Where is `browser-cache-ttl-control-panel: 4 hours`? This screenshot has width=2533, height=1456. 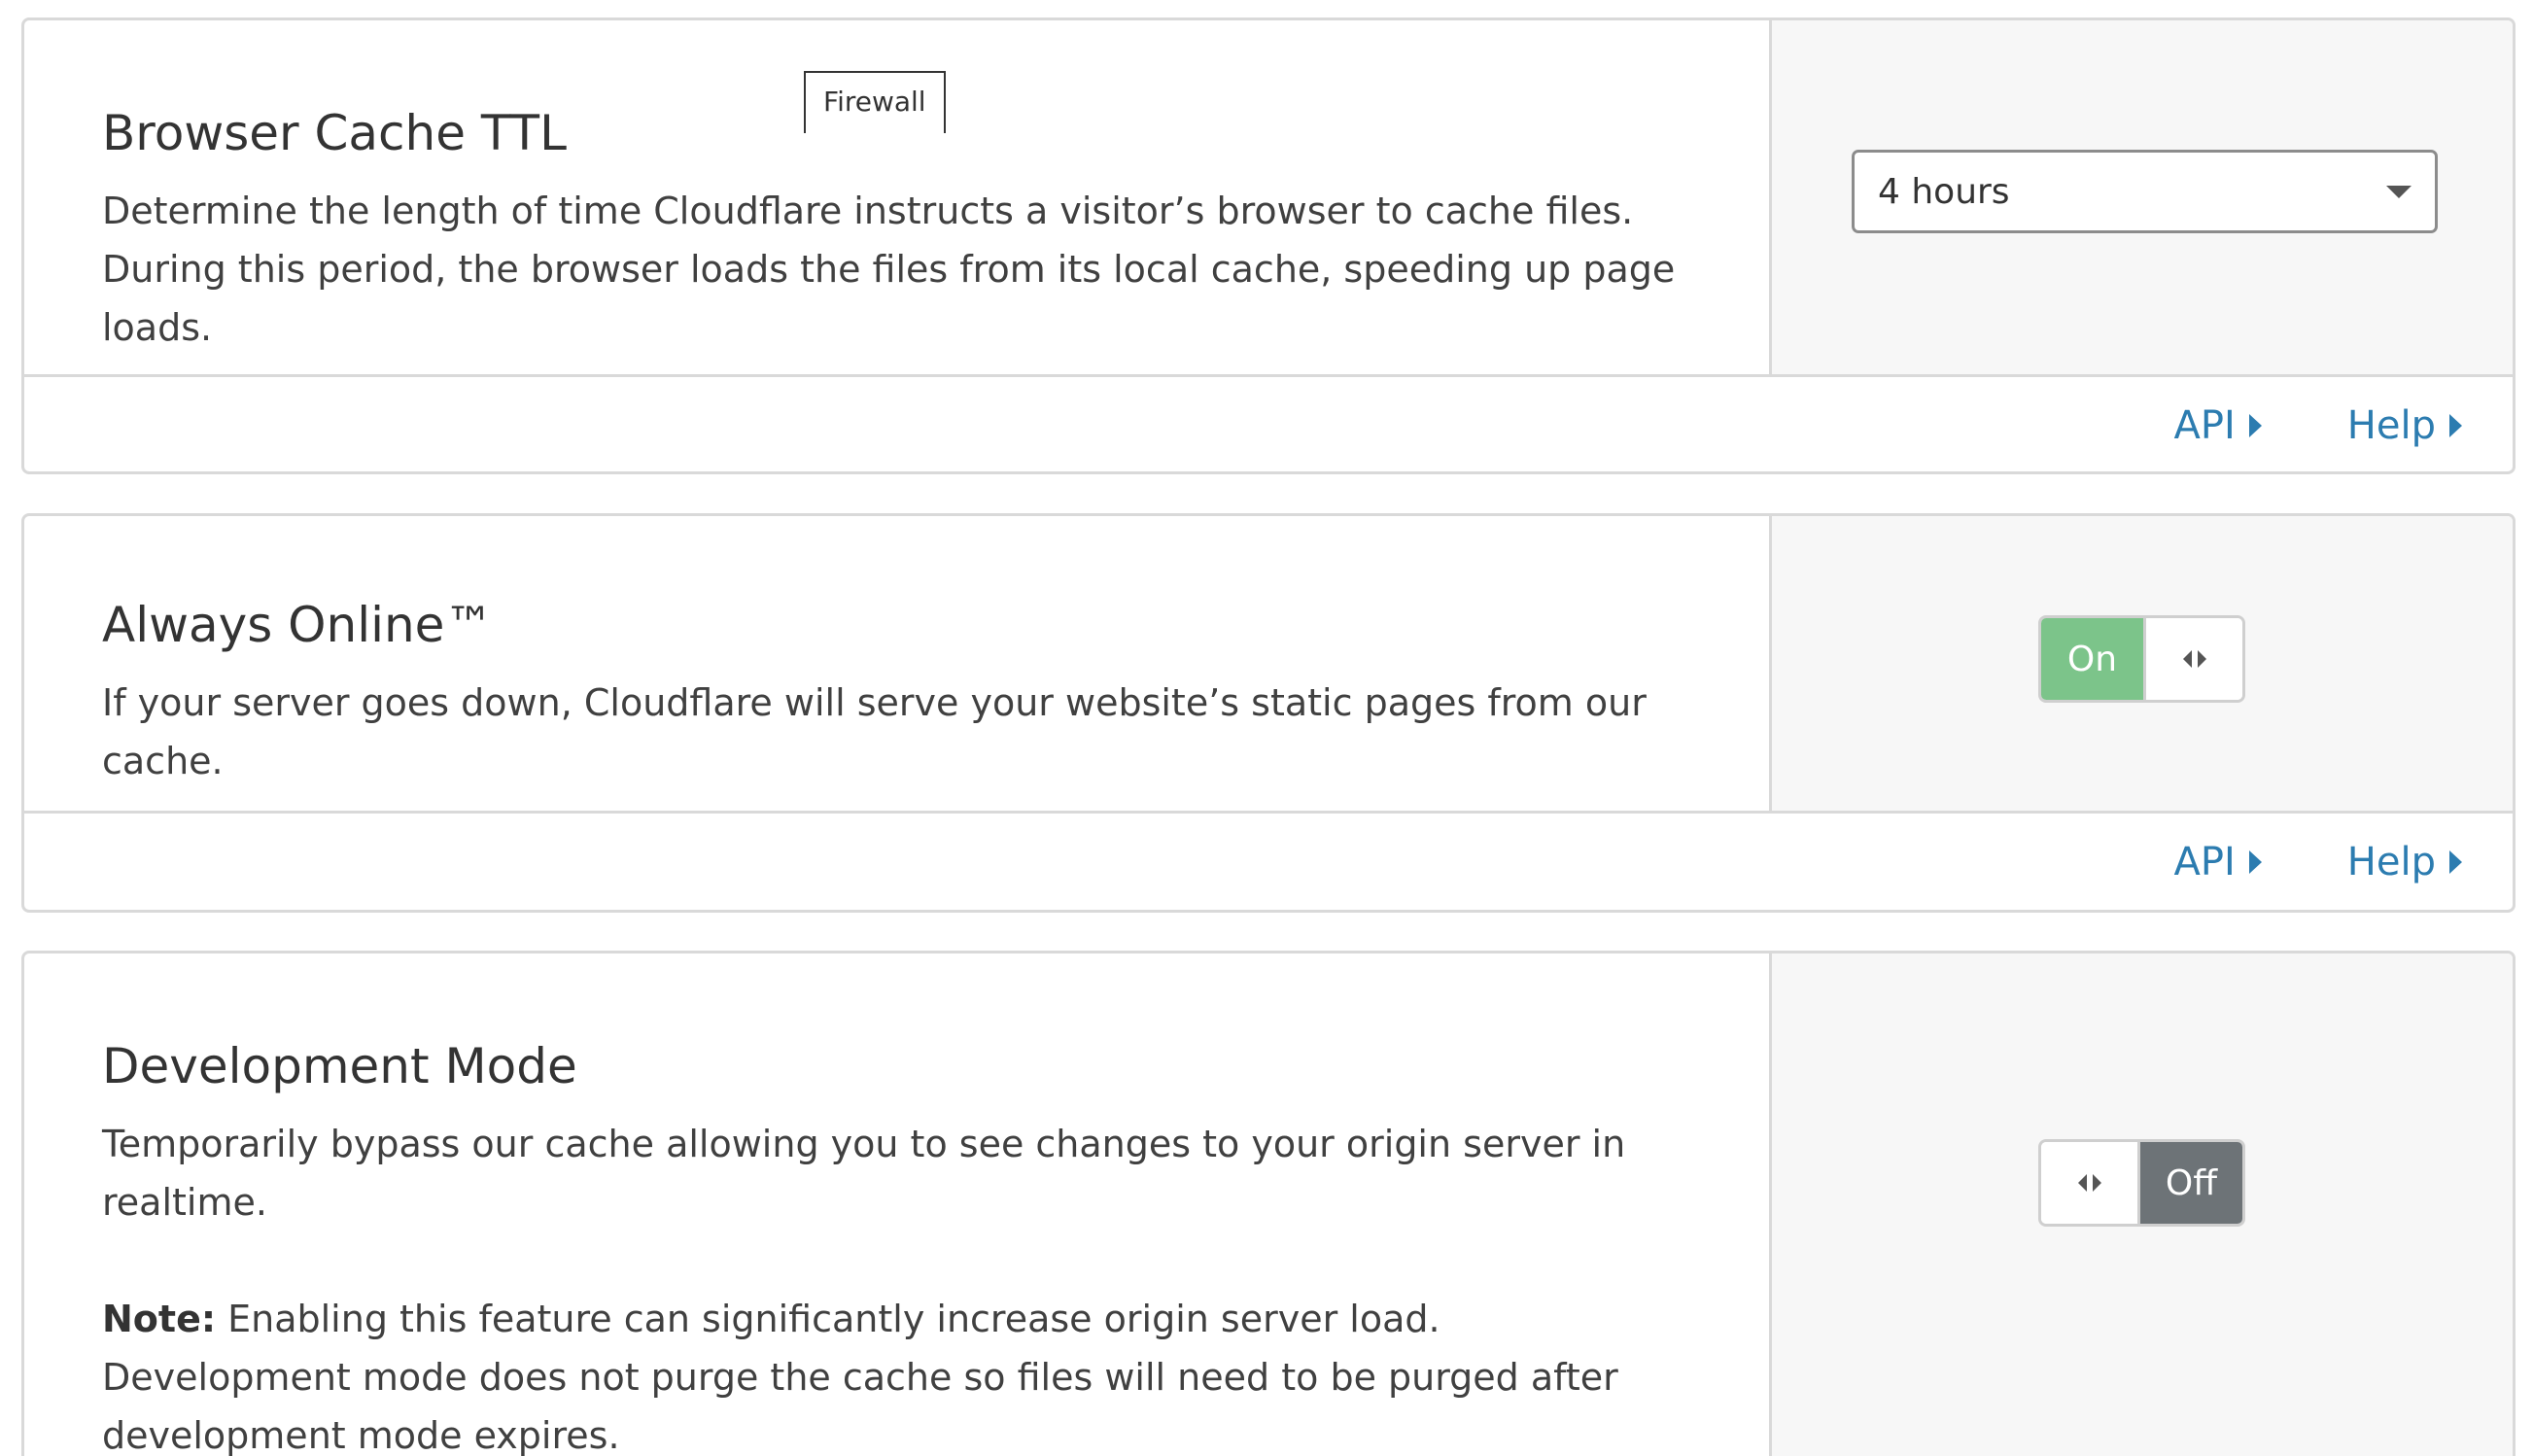 browser-cache-ttl-control-panel: 4 hours is located at coordinates (2141, 197).